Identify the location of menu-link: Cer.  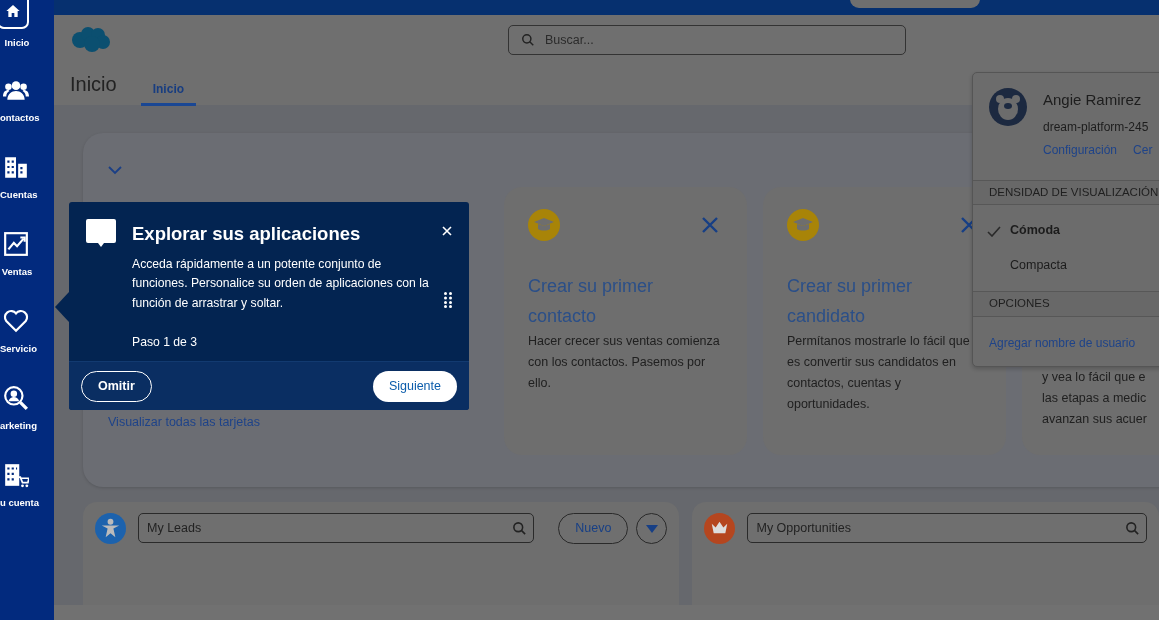
(1143, 149).